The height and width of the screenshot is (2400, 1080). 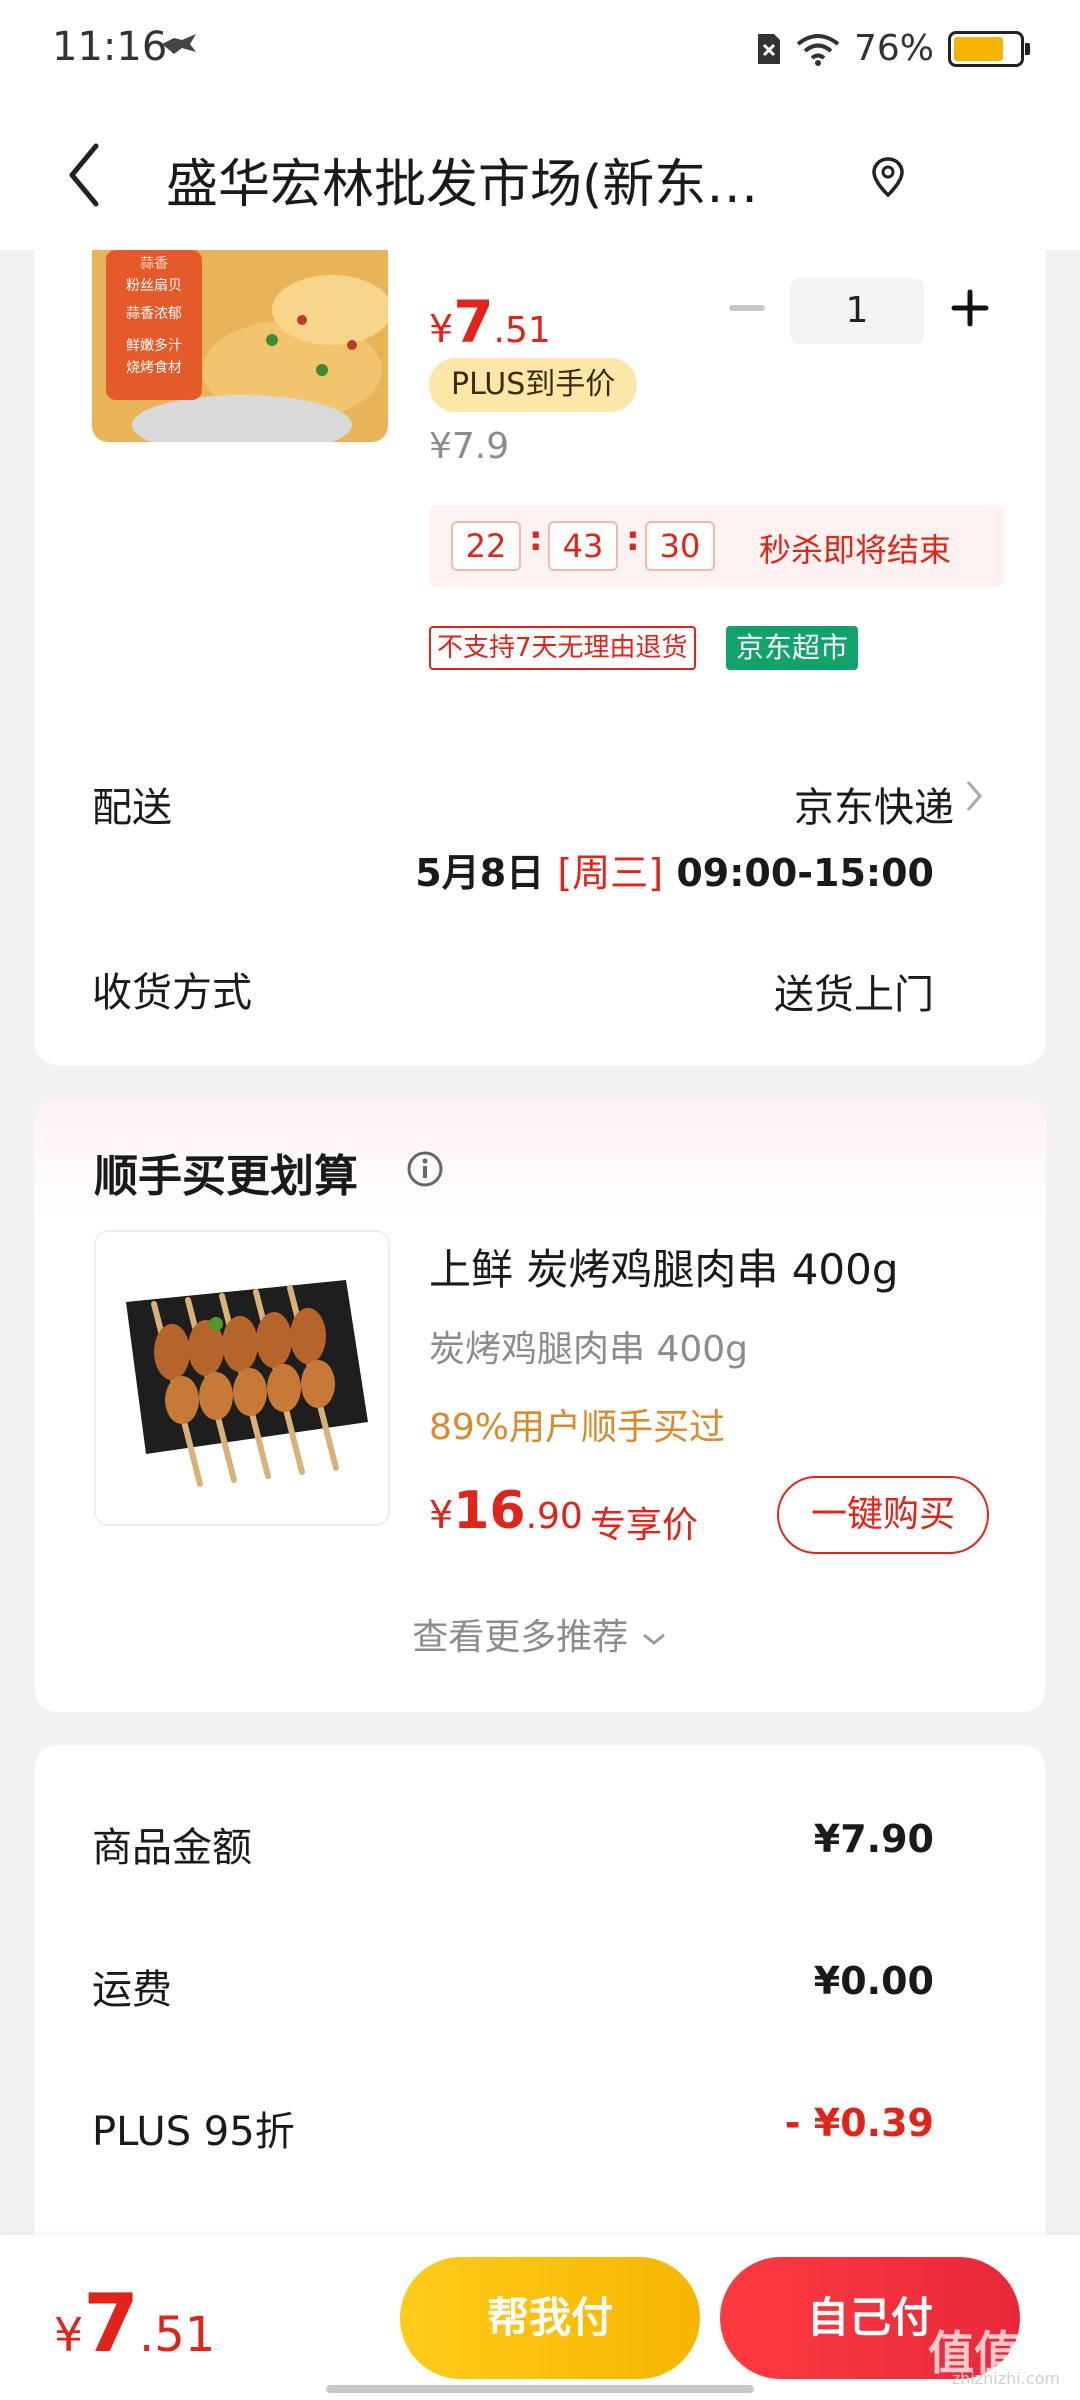 What do you see at coordinates (540, 50) in the screenshot?
I see `status-bar: 11:16 76%` at bounding box center [540, 50].